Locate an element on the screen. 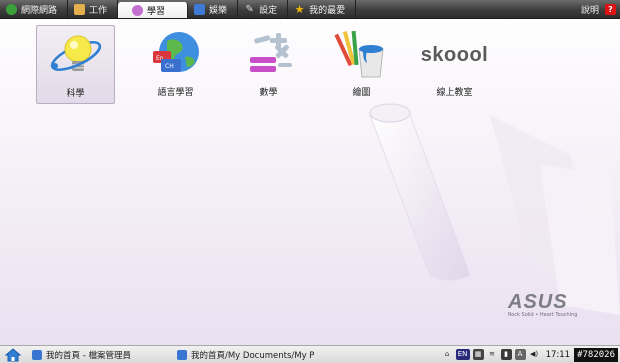 The image size is (620, 363). media-icon is located at coordinates (200, 9).